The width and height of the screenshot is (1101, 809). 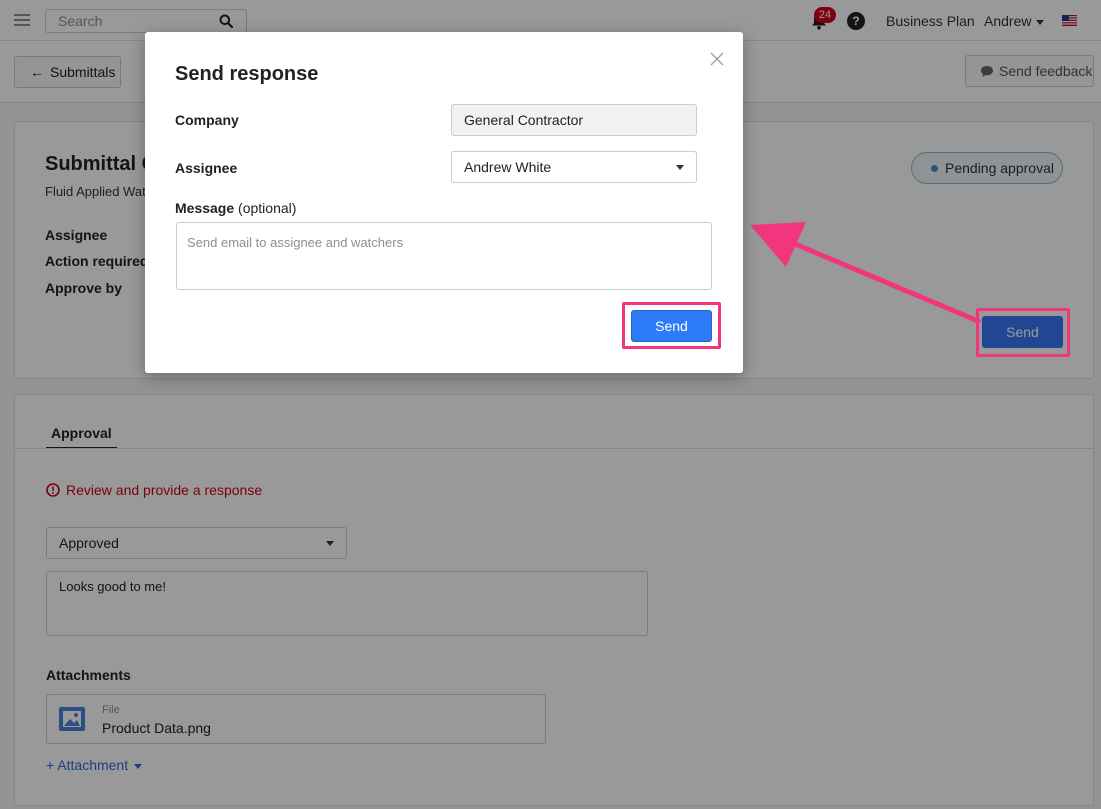 What do you see at coordinates (207, 120) in the screenshot?
I see `company-label: Company` at bounding box center [207, 120].